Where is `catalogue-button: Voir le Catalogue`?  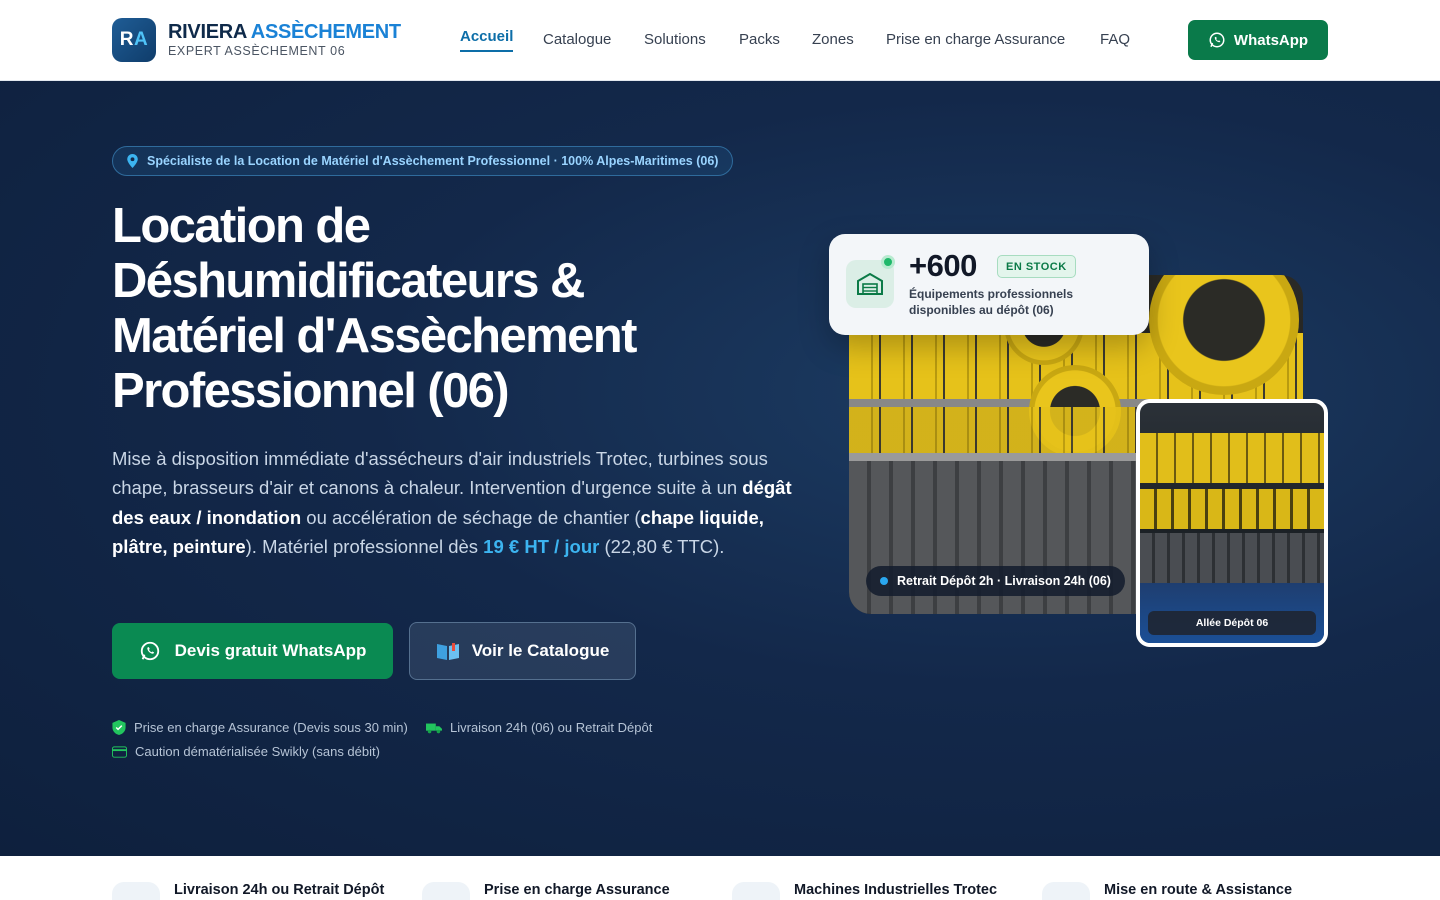 catalogue-button: Voir le Catalogue is located at coordinates (522, 651).